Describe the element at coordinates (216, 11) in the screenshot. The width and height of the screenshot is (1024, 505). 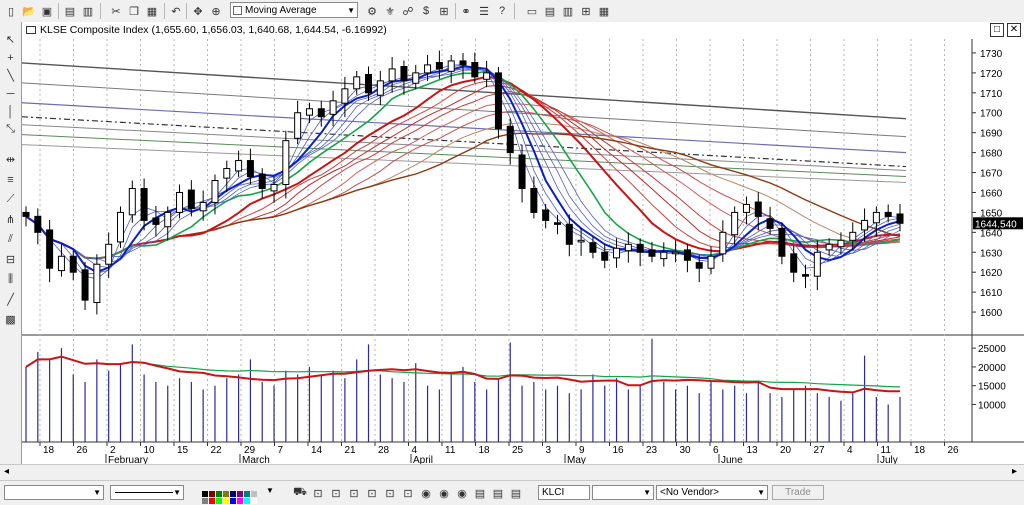
I see `zoom-icon: ⊕` at that location.